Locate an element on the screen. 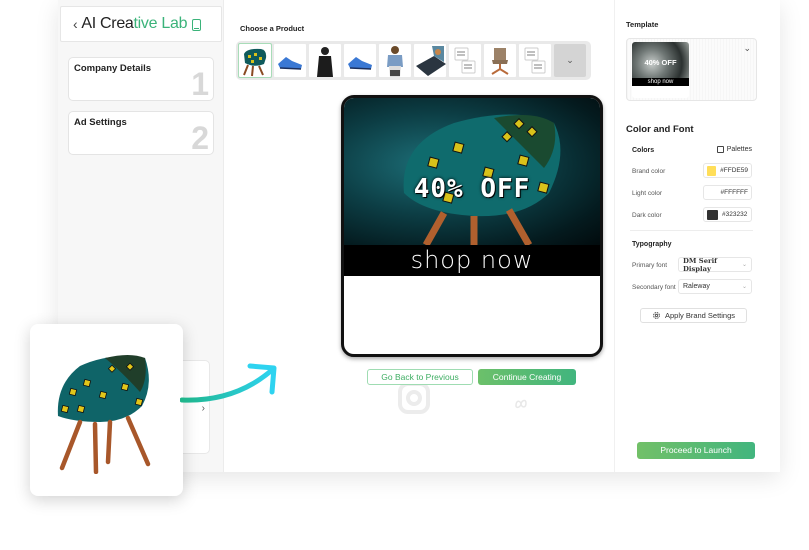 This screenshot has width=809, height=550. chevron-left-icon: ‹ is located at coordinates (75, 24).